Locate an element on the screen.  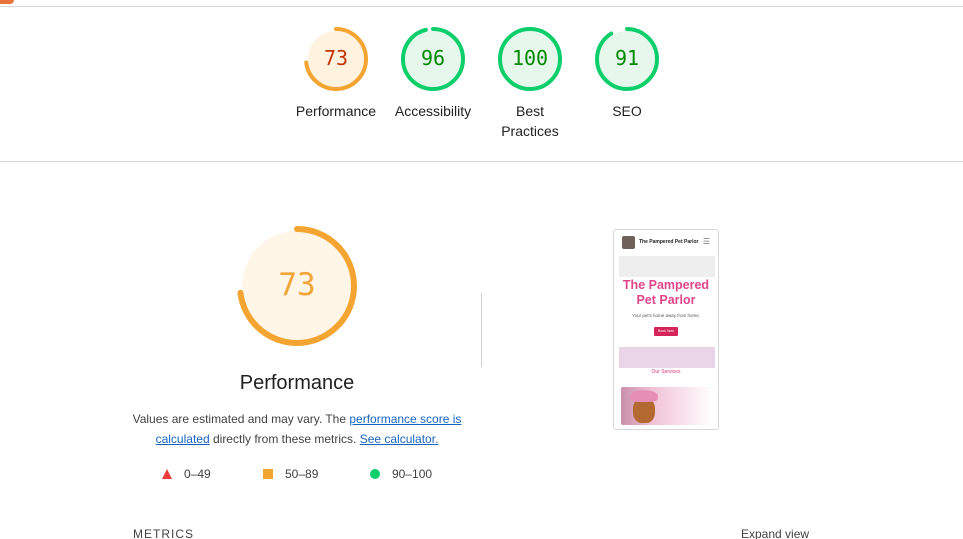
screenshot-dog-photo is located at coordinates (667, 406).